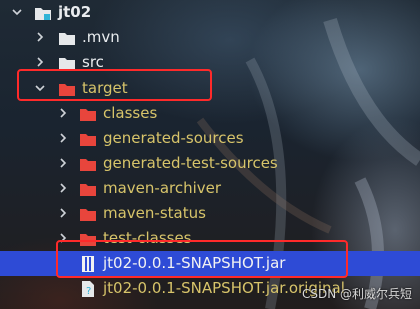 This screenshot has height=309, width=420. I want to click on tree-item-label: jt02, so click(75, 12).